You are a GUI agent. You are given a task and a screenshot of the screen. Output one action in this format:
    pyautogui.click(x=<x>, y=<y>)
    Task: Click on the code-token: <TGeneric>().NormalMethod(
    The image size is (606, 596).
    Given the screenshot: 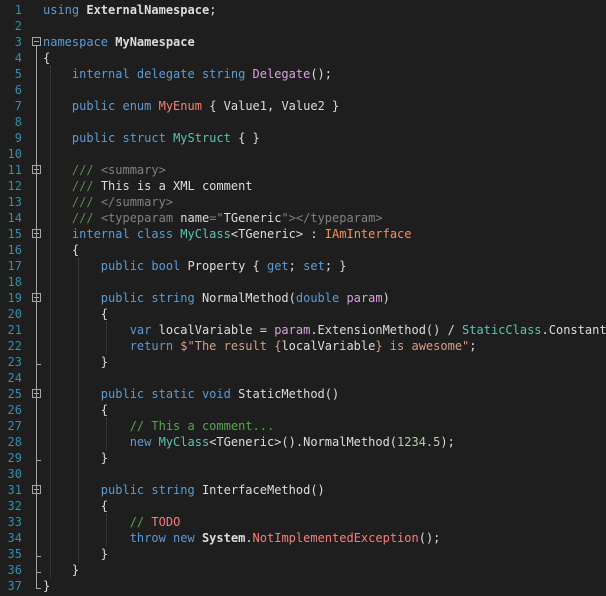 What is the action you would take?
    pyautogui.click(x=303, y=442)
    